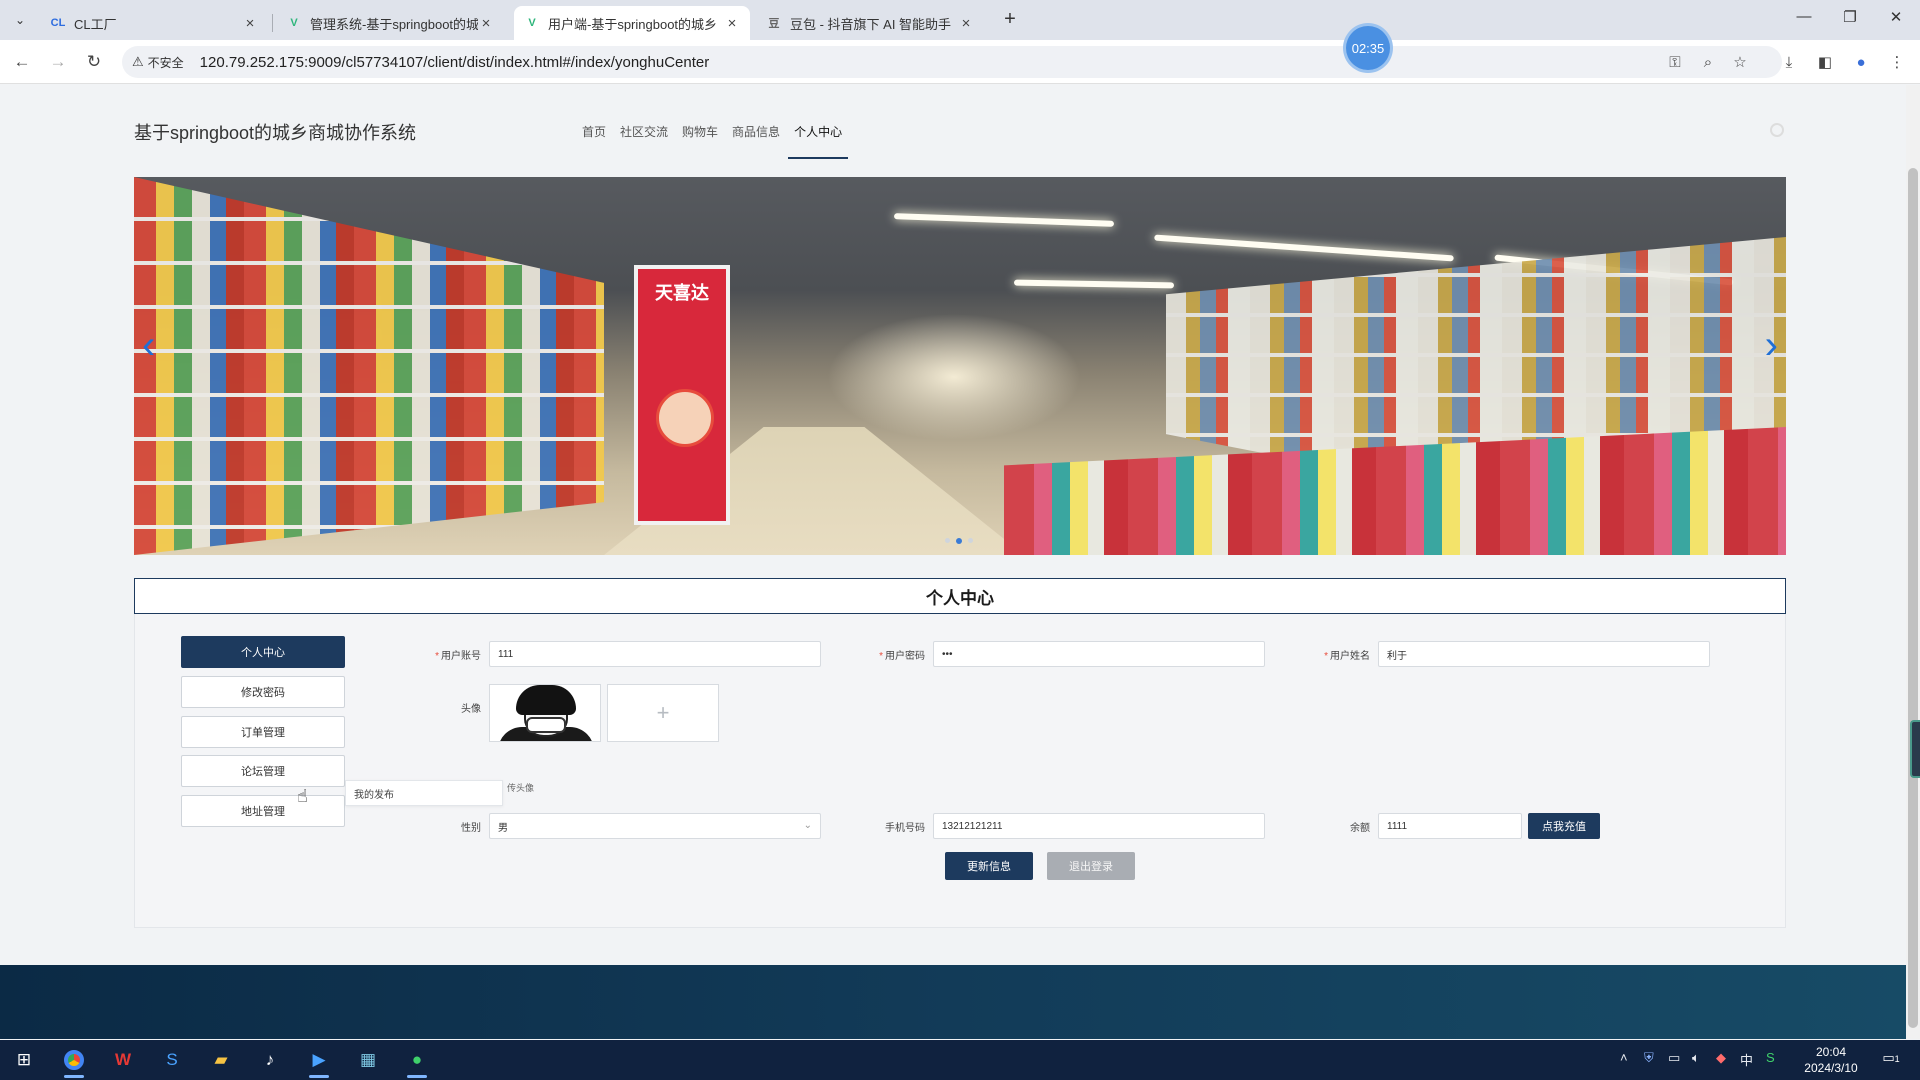 This screenshot has height=1080, width=1920. I want to click on nav-user-center: 个人中心, so click(818, 141).